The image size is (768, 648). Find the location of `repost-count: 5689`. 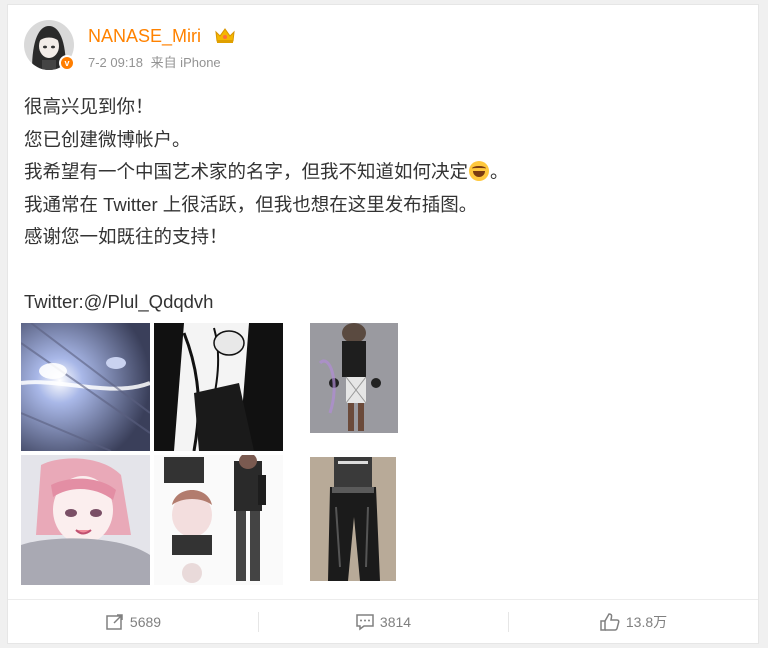

repost-count: 5689 is located at coordinates (145, 621).